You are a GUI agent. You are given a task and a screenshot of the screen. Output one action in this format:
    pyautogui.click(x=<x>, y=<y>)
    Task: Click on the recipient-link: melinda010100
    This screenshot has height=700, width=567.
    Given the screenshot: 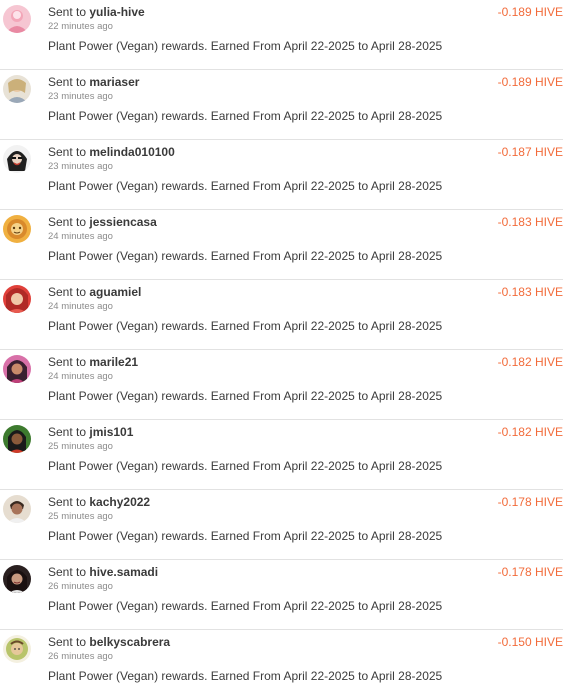 What is the action you would take?
    pyautogui.click(x=131, y=152)
    